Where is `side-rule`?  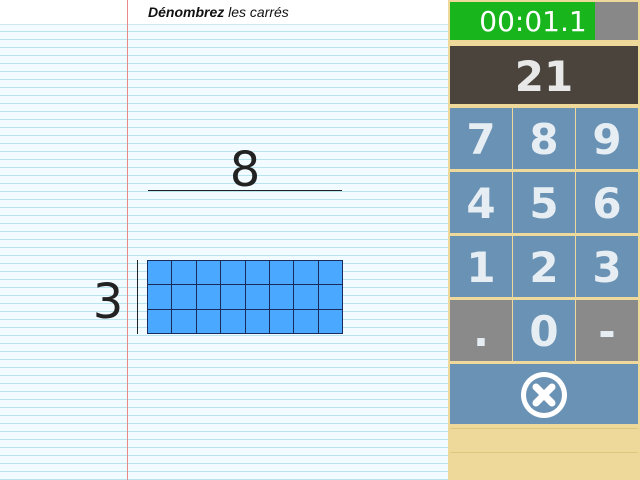
side-rule is located at coordinates (137, 297).